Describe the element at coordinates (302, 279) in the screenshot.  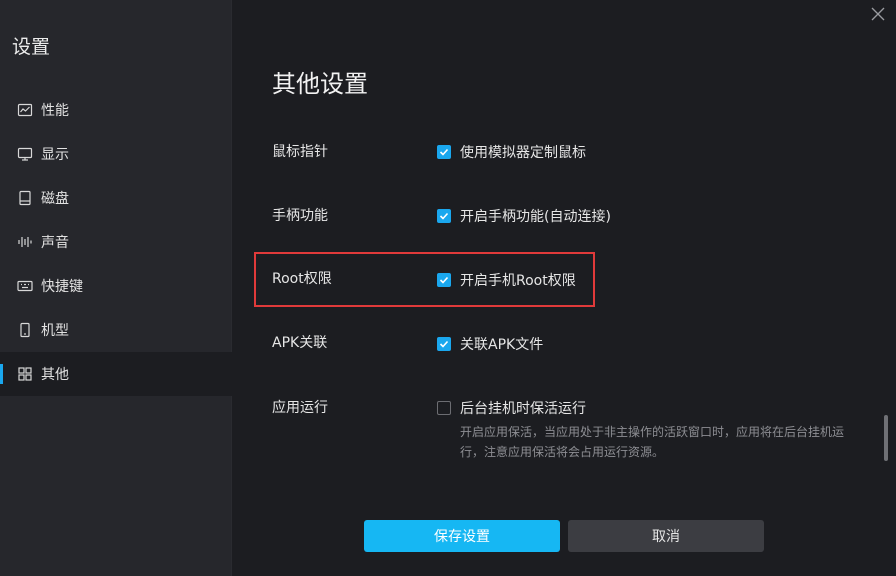
I see `setting-label-root: Root权限` at that location.